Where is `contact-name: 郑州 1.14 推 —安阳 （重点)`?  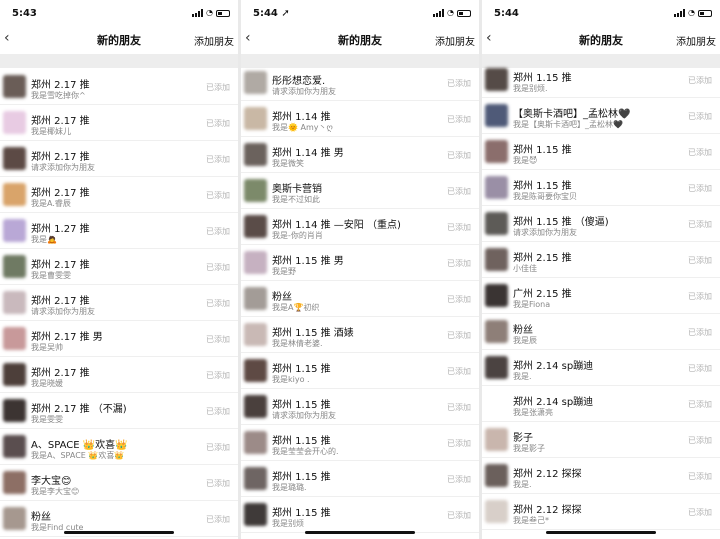 contact-name: 郑州 1.14 推 —安阳 （重点) is located at coordinates (336, 225).